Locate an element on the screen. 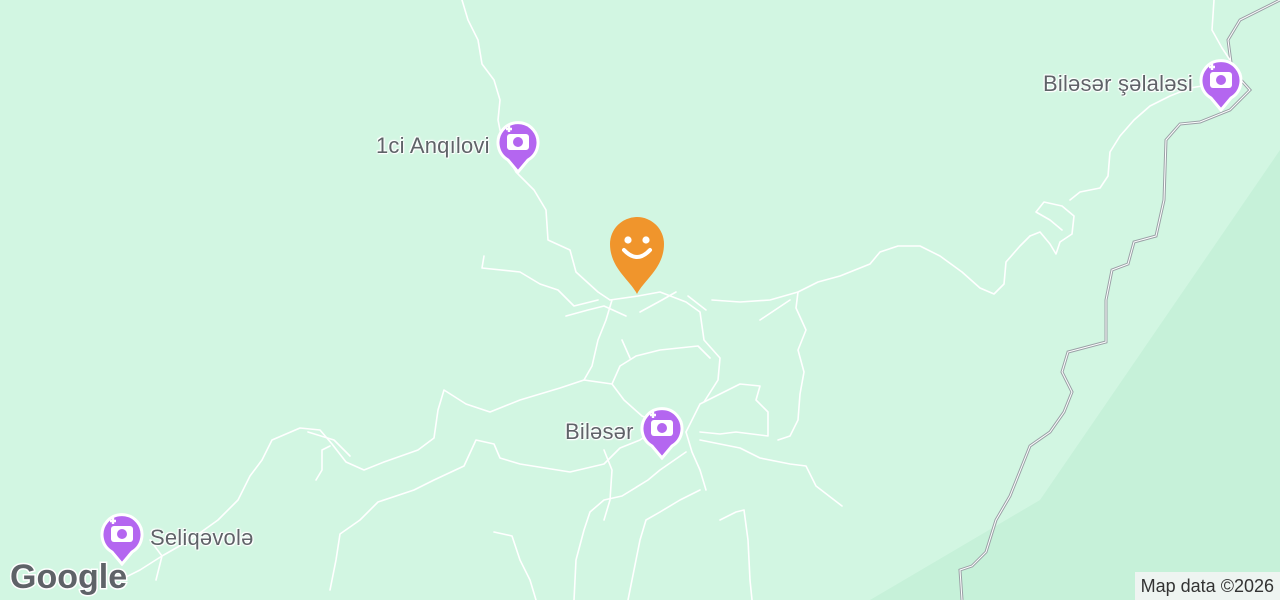 The image size is (1280, 600). google-logo-text: Google is located at coordinates (68, 577).